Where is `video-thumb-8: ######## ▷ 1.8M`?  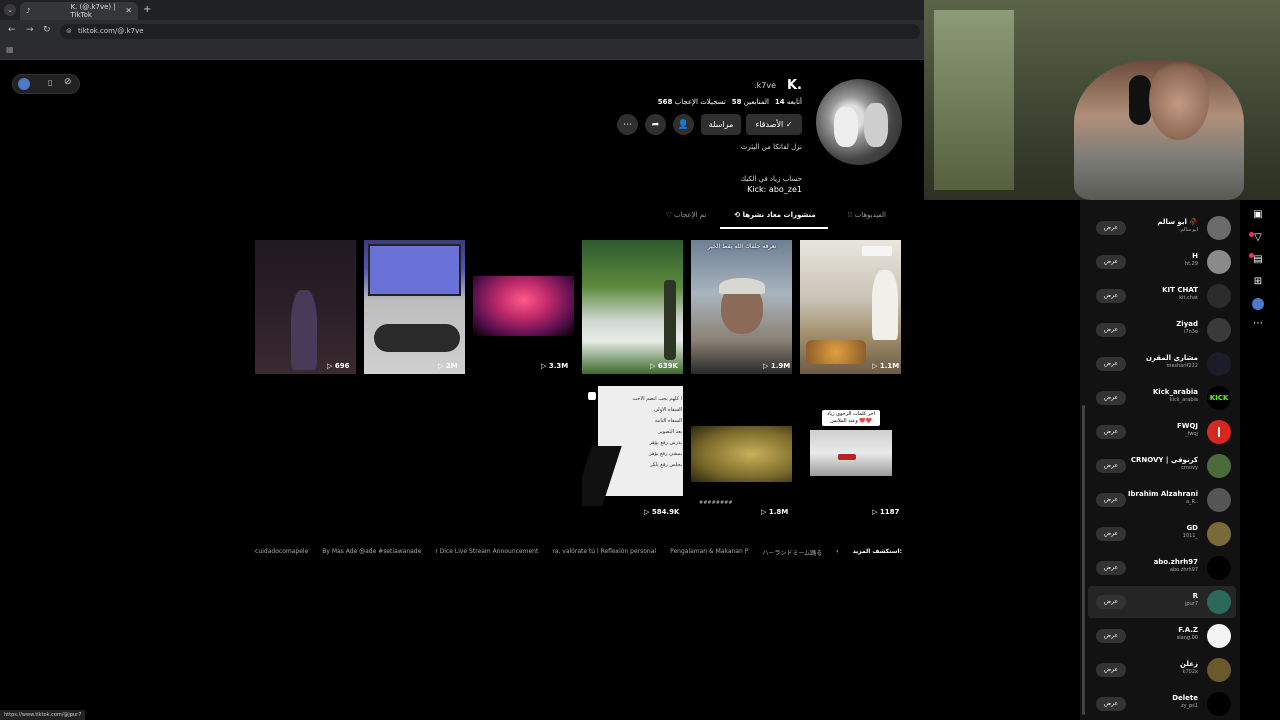 video-thumb-8: ######## ▷ 1.8M is located at coordinates (741, 453).